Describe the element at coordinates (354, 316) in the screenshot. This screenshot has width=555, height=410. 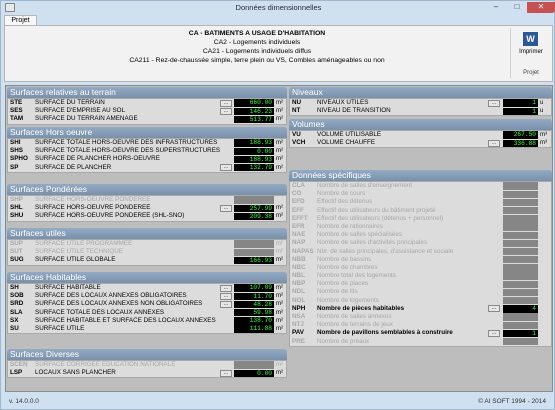
I see `field-label: Nombre de salles annexes` at that location.